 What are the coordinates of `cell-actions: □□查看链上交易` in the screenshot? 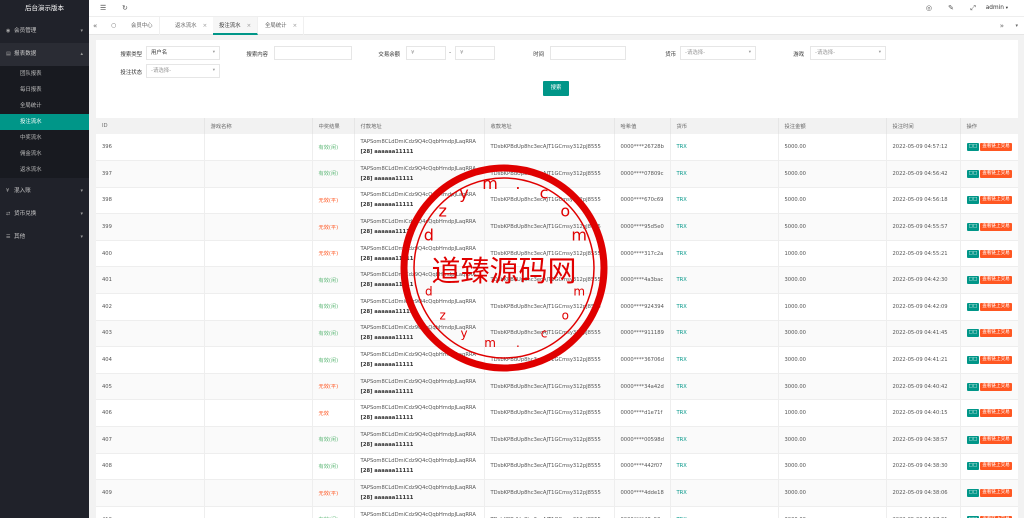 It's located at (989, 440).